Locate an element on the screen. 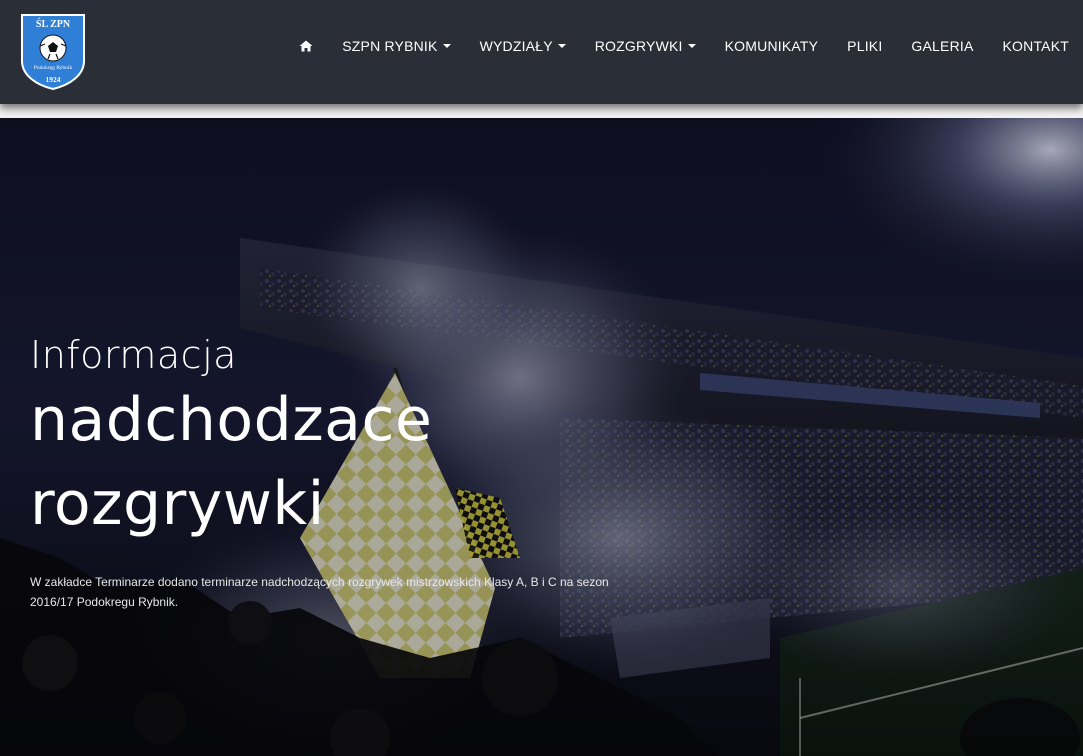 This screenshot has width=1083, height=756. nav-label: GALERIA is located at coordinates (942, 46).